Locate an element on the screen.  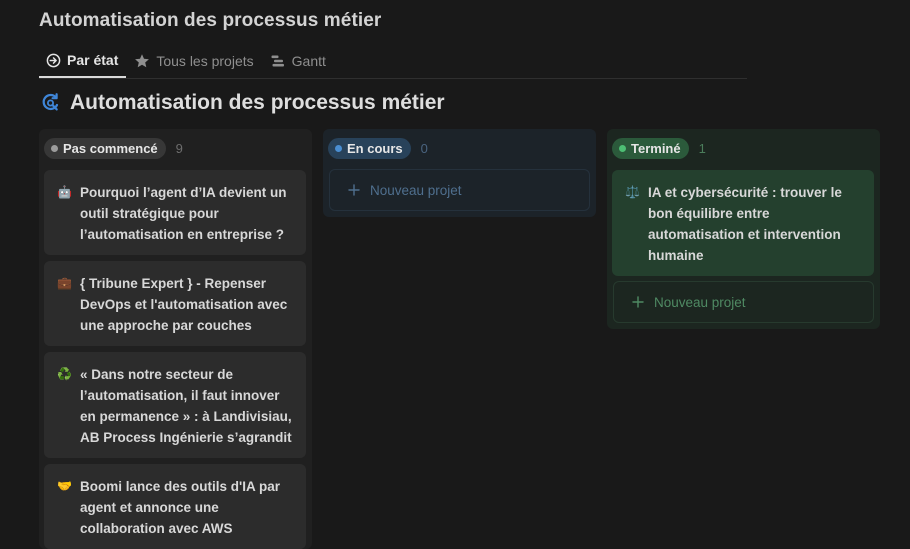
column-count: 0 is located at coordinates (424, 148).